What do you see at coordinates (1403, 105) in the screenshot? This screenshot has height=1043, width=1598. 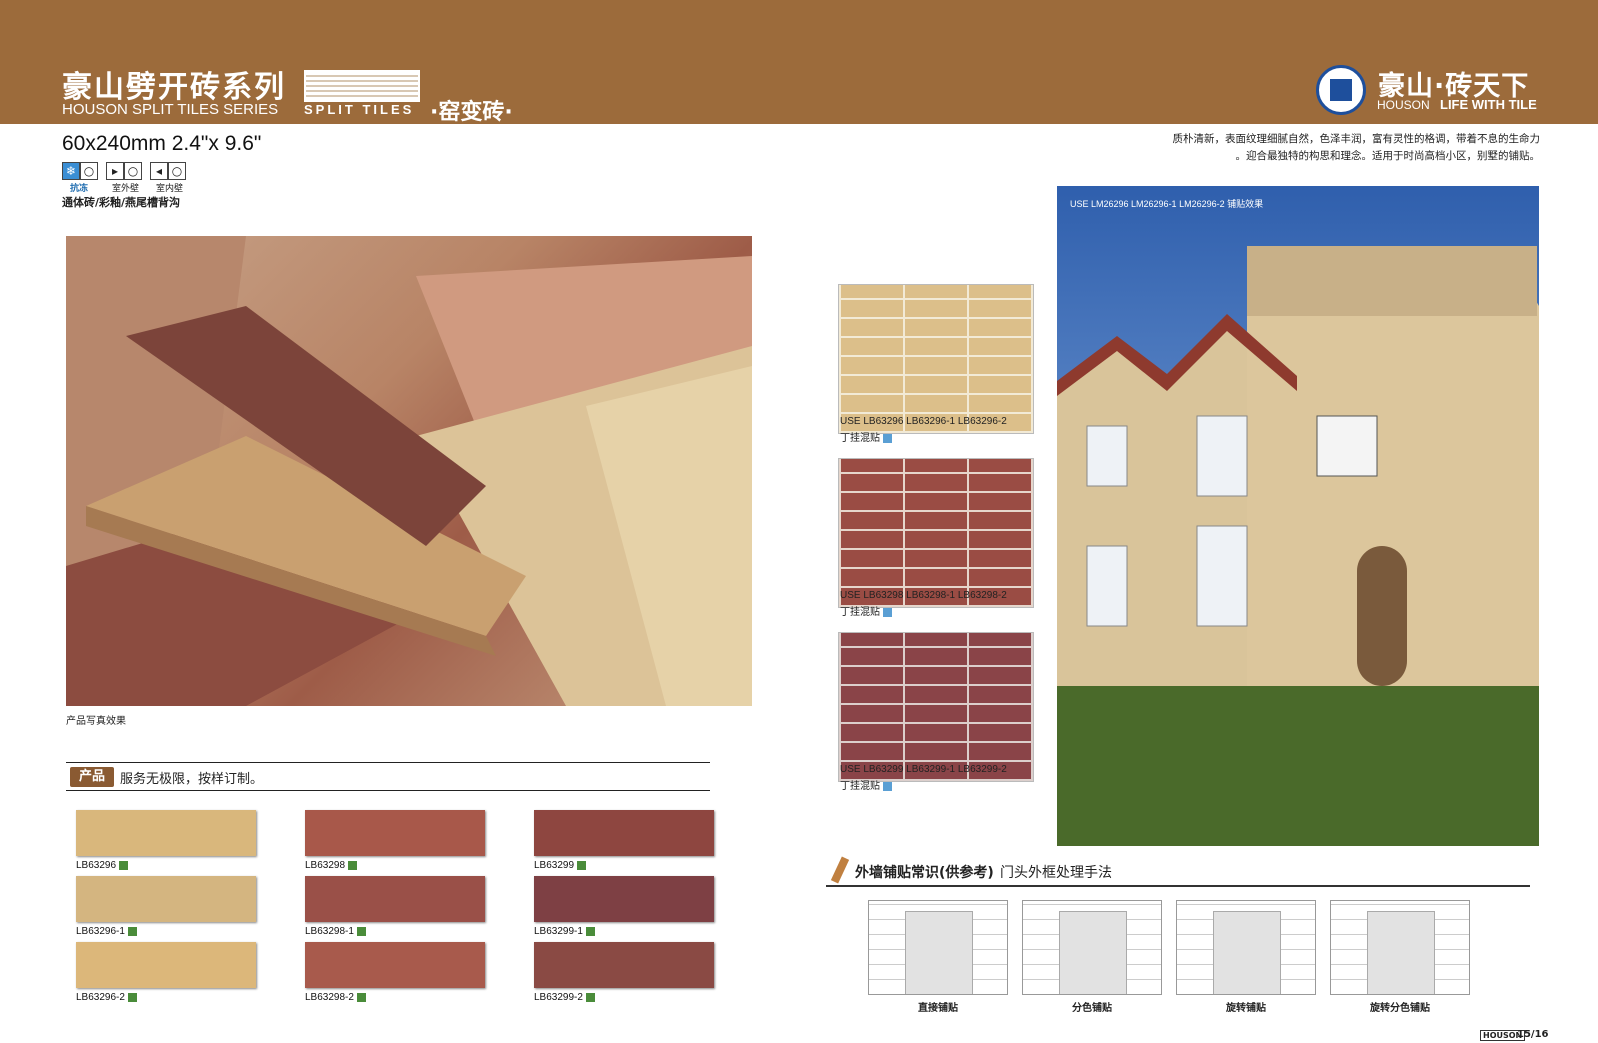 I see `brand-name-en: HOUSON` at bounding box center [1403, 105].